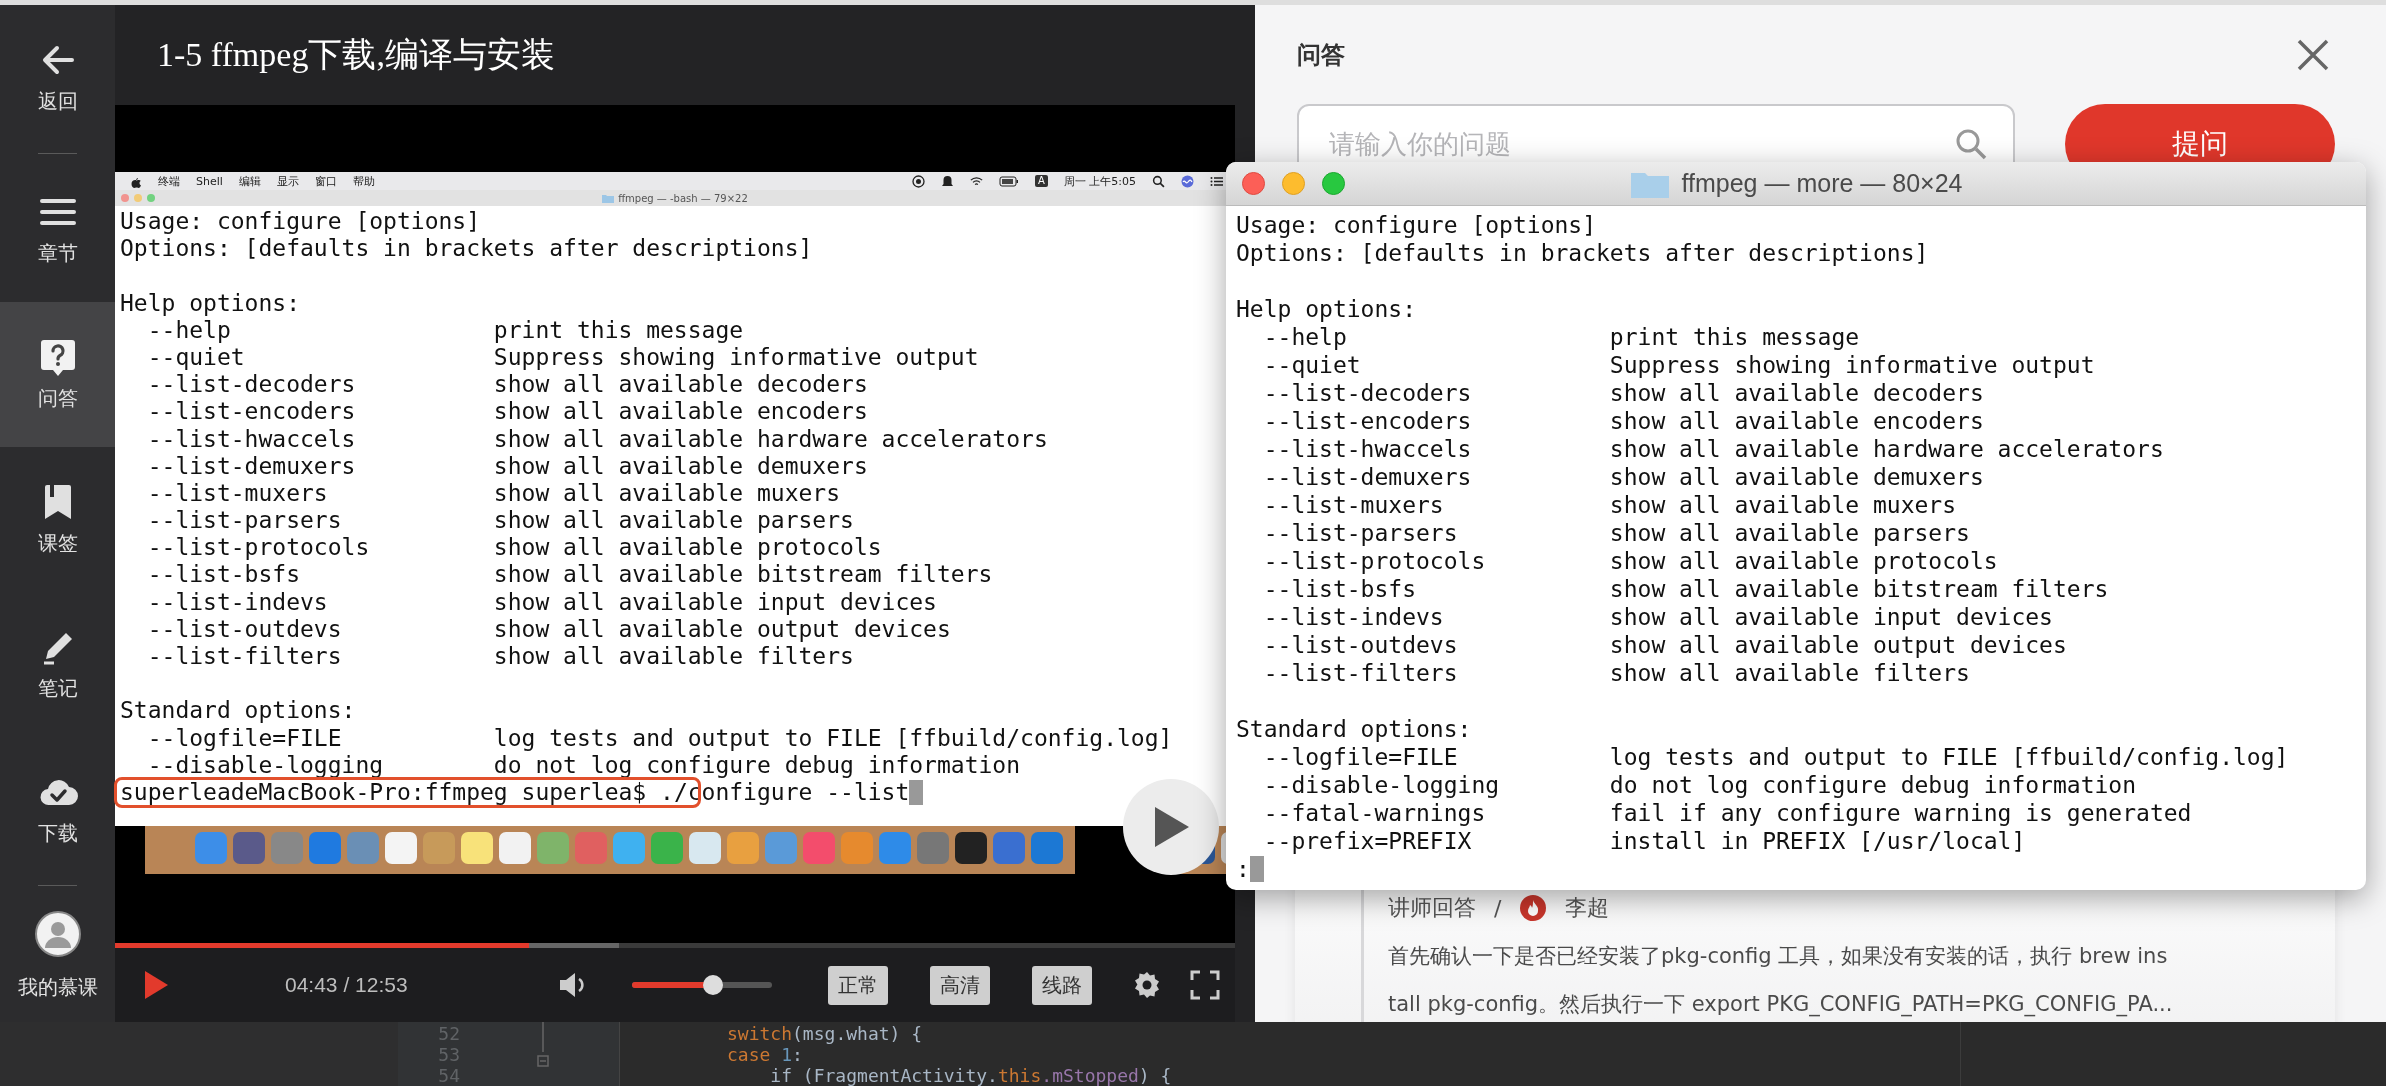 The image size is (2386, 1086). Describe the element at coordinates (251, 411) in the screenshot. I see `option-name: --list-encoders` at that location.